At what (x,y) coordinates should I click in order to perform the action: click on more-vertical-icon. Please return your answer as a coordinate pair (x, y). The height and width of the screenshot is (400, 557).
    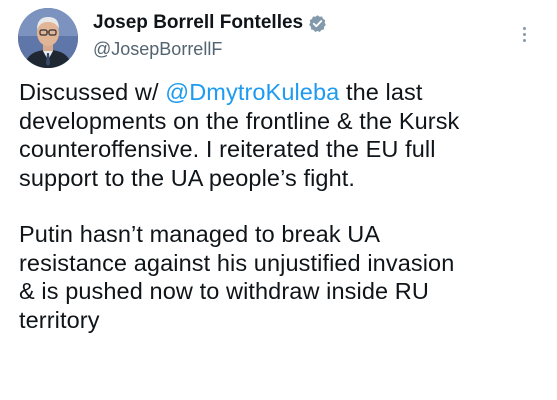
    Looking at the image, I should click on (524, 38).